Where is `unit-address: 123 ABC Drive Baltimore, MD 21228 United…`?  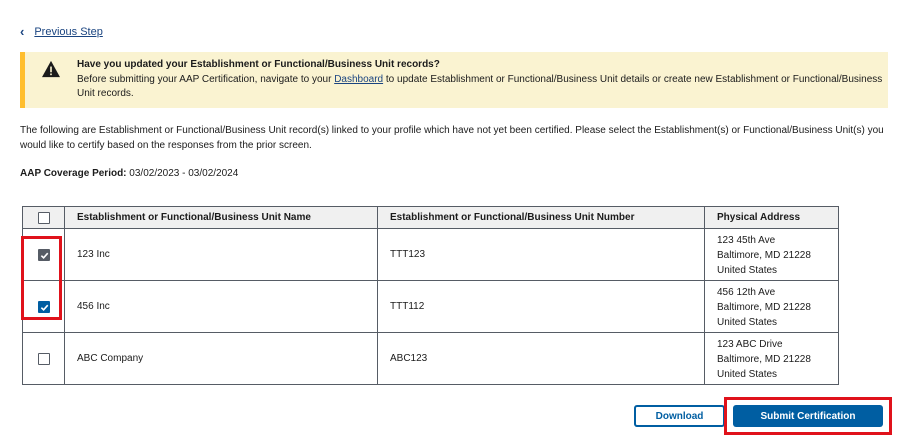 unit-address: 123 ABC Drive Baltimore, MD 21228 United… is located at coordinates (771, 358).